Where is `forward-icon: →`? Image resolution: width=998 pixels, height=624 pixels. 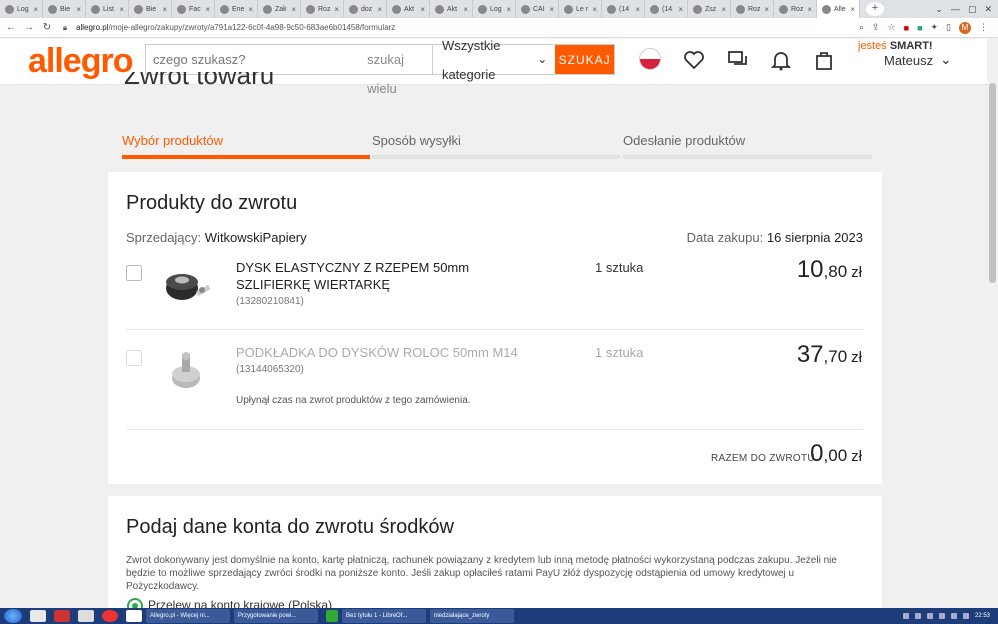 forward-icon: → is located at coordinates (29, 27).